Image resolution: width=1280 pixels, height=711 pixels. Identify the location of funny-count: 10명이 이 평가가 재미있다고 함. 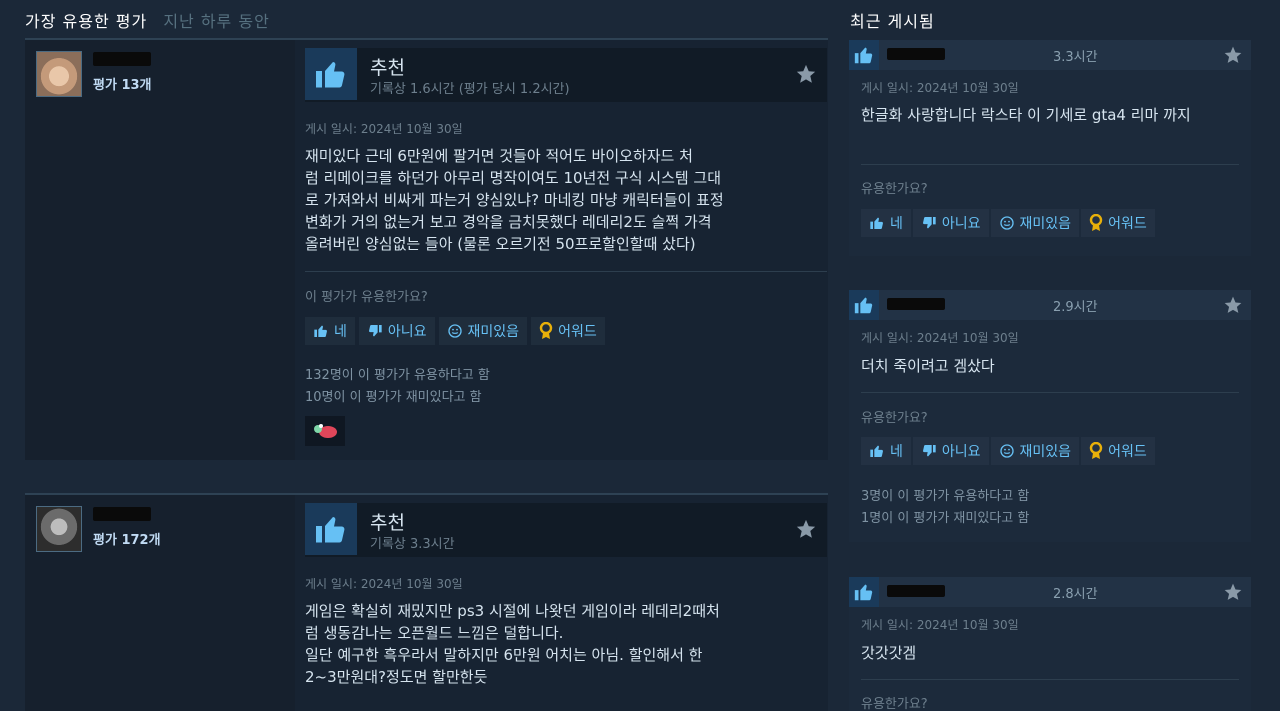
(393, 397).